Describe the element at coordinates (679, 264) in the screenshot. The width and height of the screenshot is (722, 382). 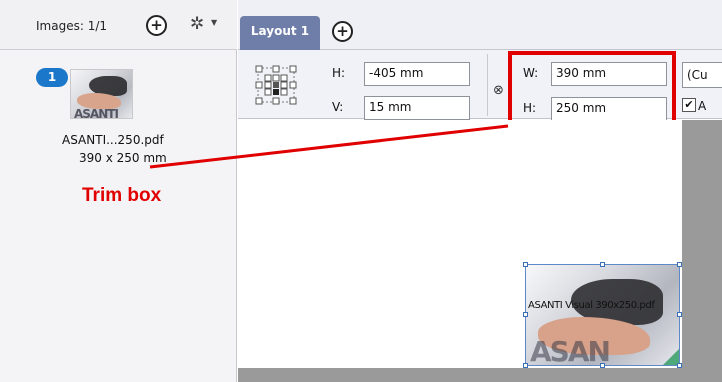
I see `selection-handle-tr` at that location.